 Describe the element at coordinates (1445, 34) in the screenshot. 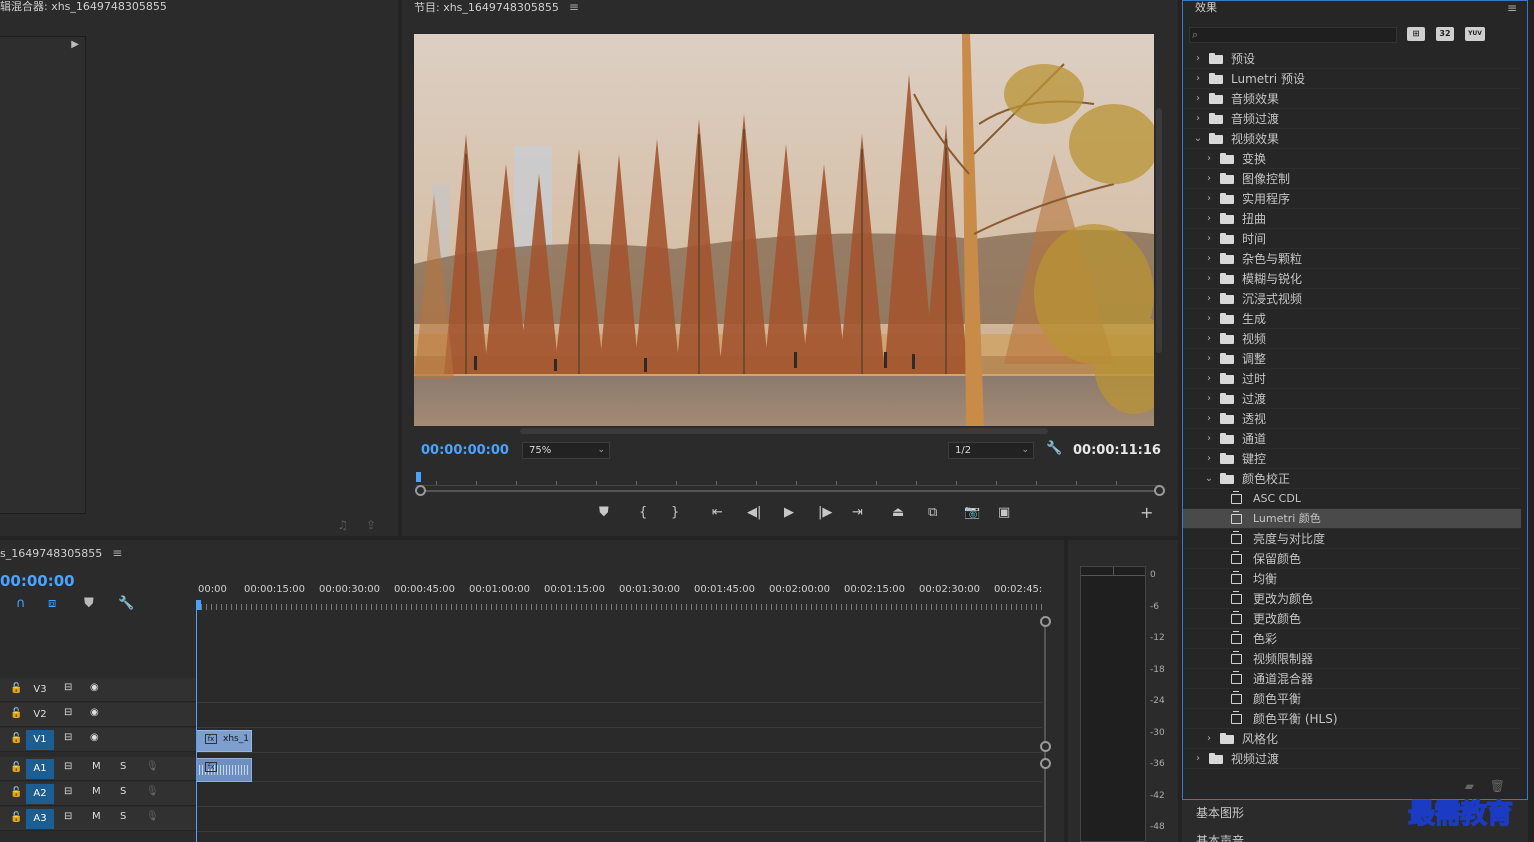

I see `32bit-effects-button: 32` at that location.